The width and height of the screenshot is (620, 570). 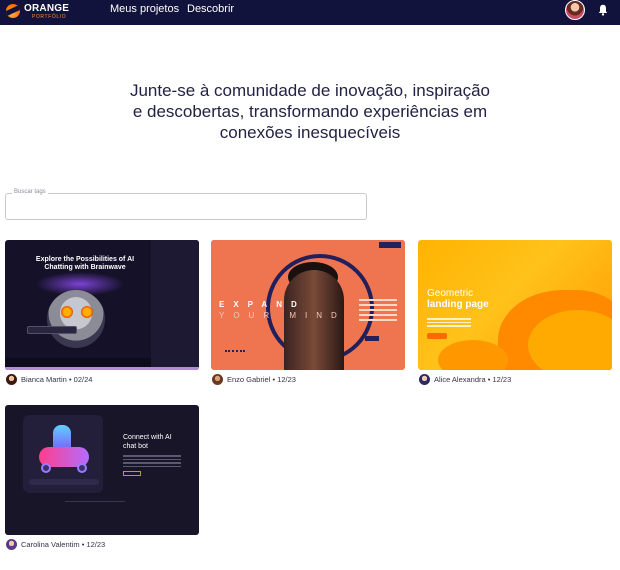 What do you see at coordinates (450, 293) in the screenshot?
I see `thumb-heading: Geometric` at bounding box center [450, 293].